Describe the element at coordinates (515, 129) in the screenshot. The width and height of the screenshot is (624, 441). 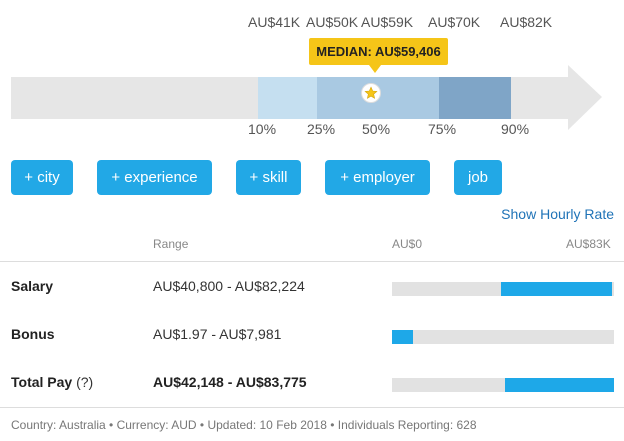
I see `percentile-label-90: 90%` at that location.